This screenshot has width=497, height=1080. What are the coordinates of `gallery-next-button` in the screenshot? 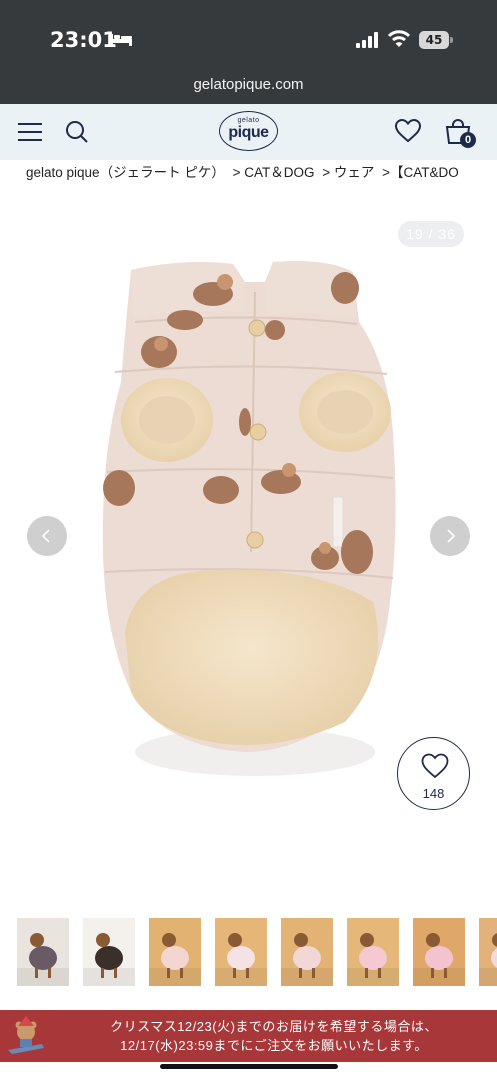 It's located at (450, 536).